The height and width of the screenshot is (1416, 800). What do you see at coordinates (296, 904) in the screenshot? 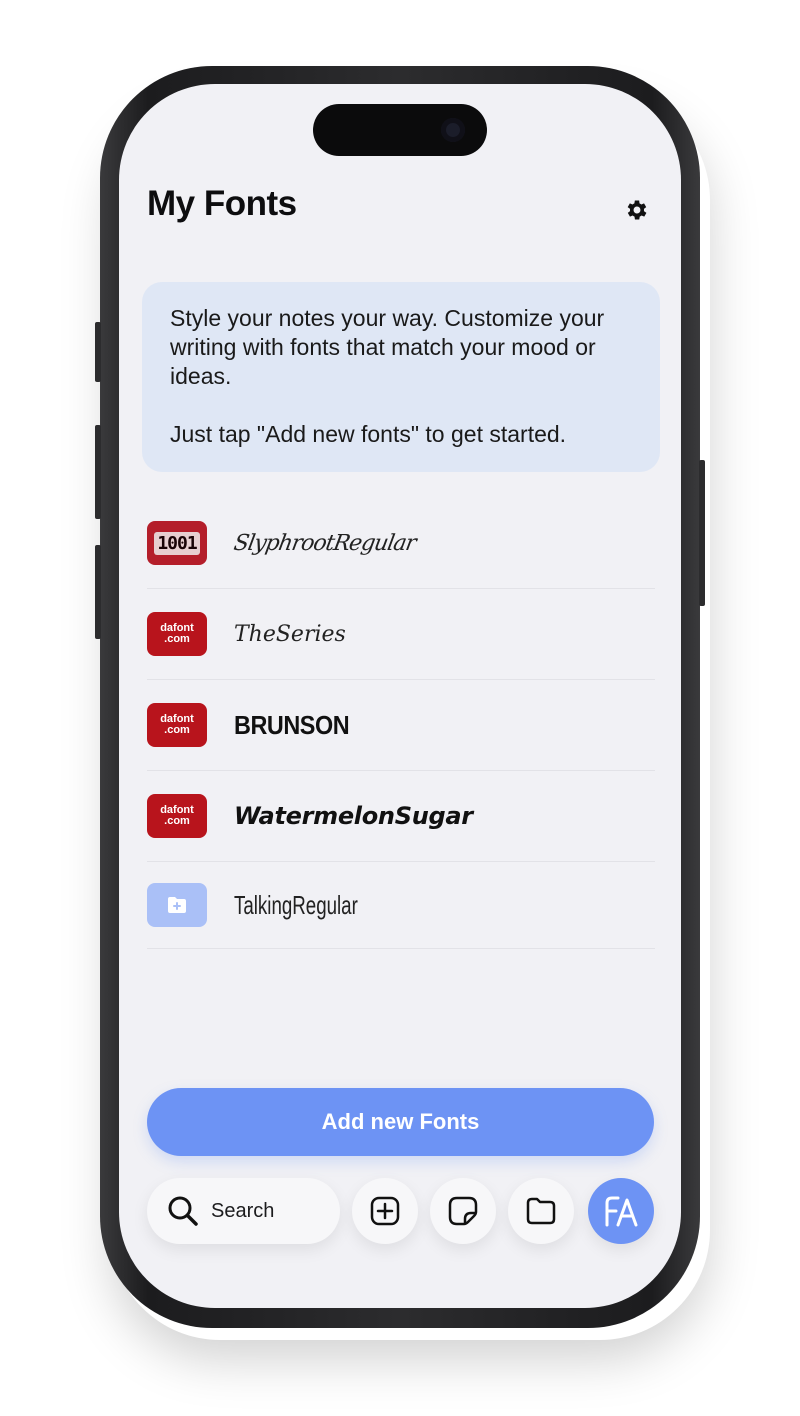
I see `font-name: TalkingRegular` at bounding box center [296, 904].